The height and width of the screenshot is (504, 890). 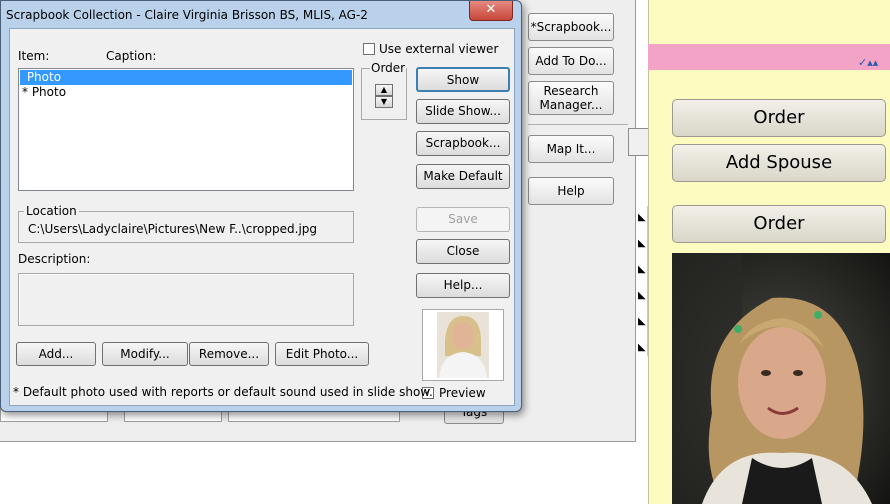 I want to click on list-item-text: * Photo, so click(x=44, y=92).